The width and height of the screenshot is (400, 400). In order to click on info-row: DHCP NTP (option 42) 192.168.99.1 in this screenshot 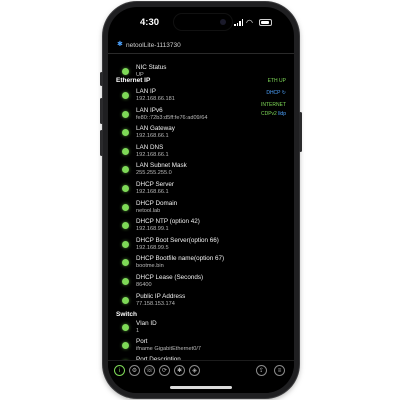, I will do `click(192, 226)`.